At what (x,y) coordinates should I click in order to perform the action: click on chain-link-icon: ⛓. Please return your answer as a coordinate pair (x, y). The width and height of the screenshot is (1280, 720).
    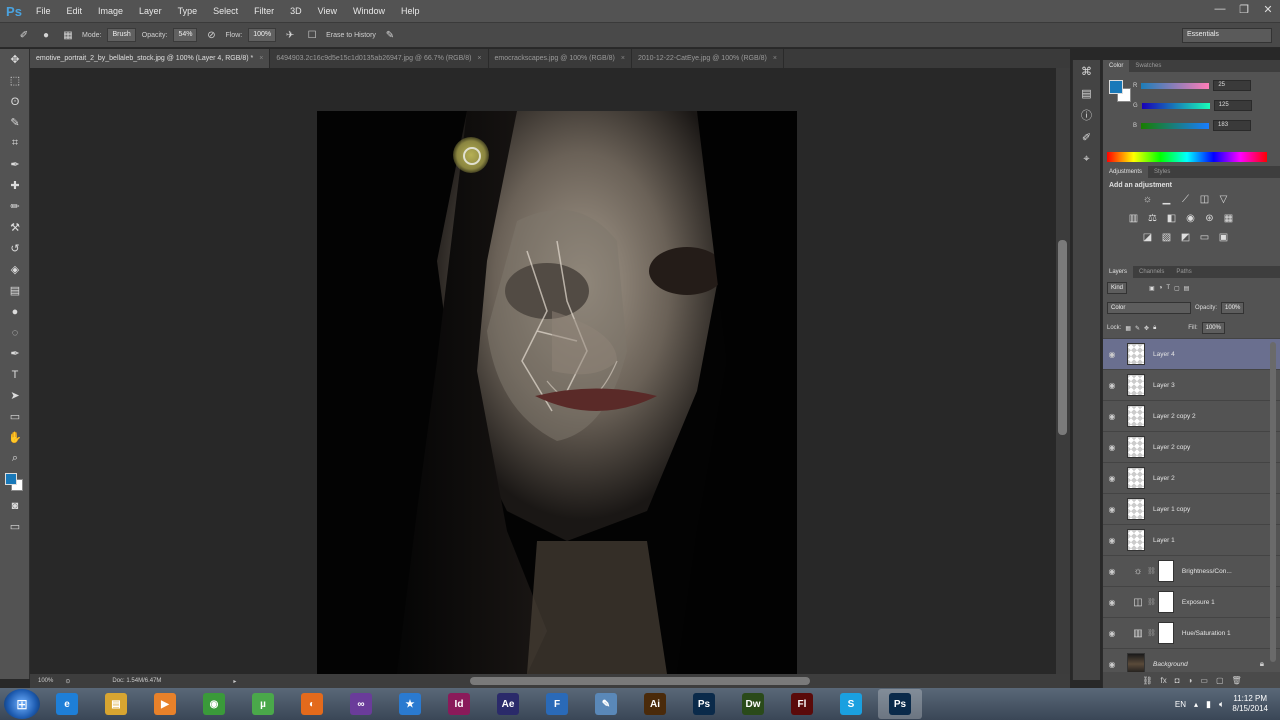
    Looking at the image, I should click on (1151, 602).